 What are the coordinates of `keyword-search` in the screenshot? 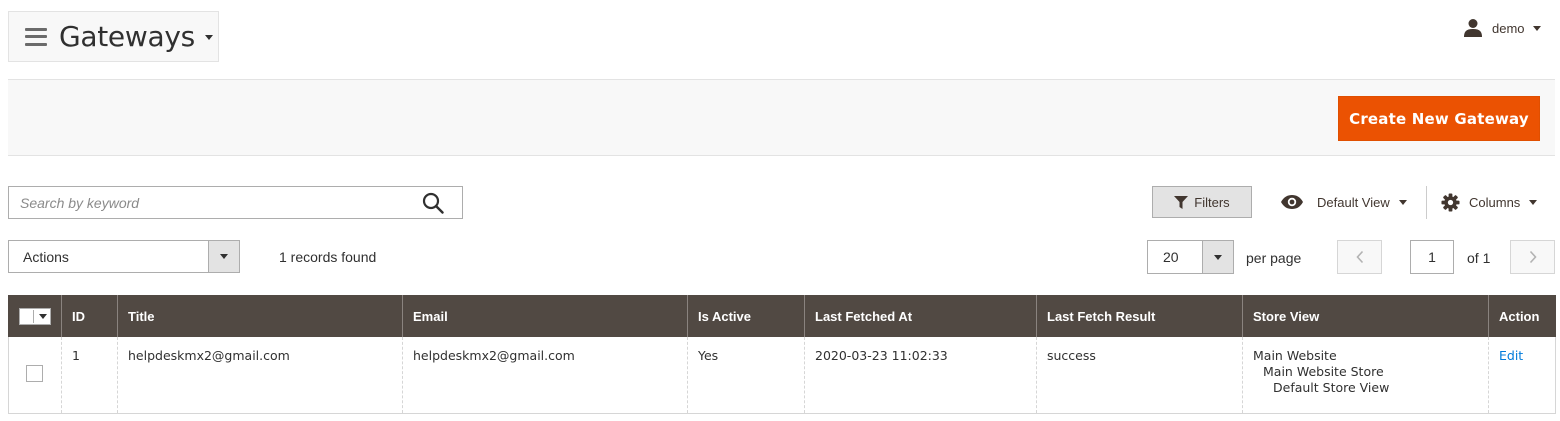 It's located at (235, 202).